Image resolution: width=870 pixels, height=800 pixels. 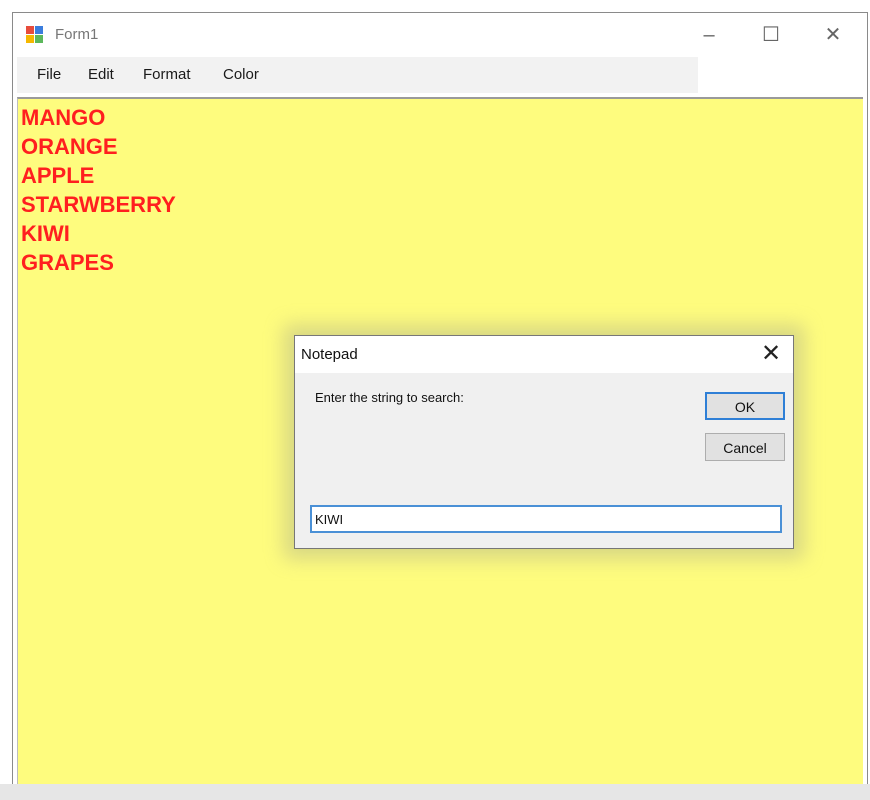 I want to click on menu-file: File, so click(x=49, y=74).